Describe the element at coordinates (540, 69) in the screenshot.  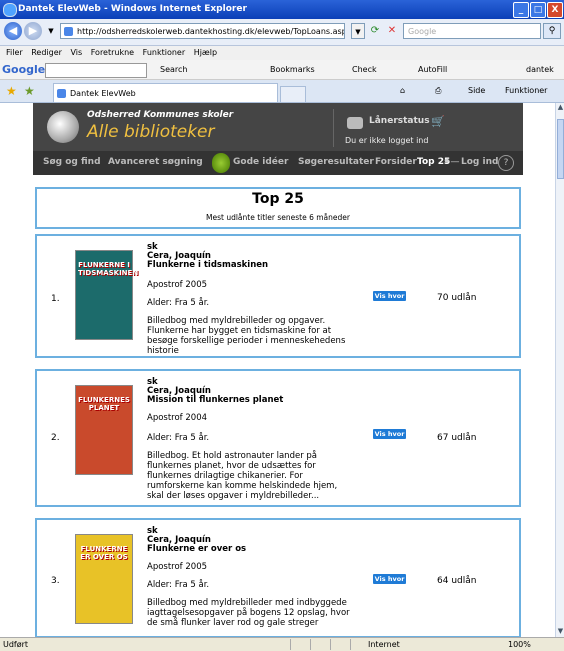
I see `google-account-button: dantek` at that location.